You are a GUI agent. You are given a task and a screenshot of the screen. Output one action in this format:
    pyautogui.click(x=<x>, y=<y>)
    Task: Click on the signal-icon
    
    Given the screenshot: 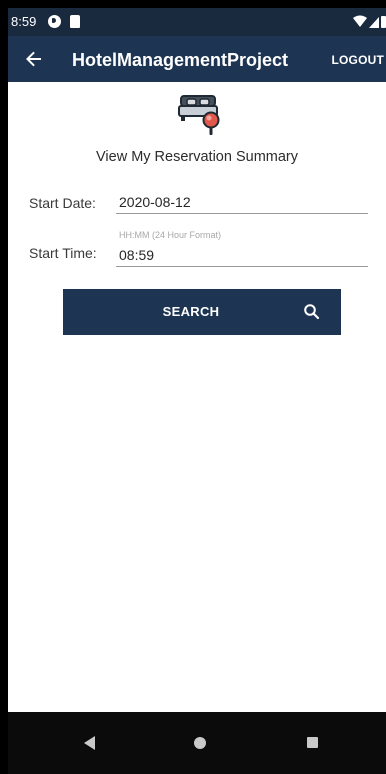 What is the action you would take?
    pyautogui.click(x=374, y=22)
    